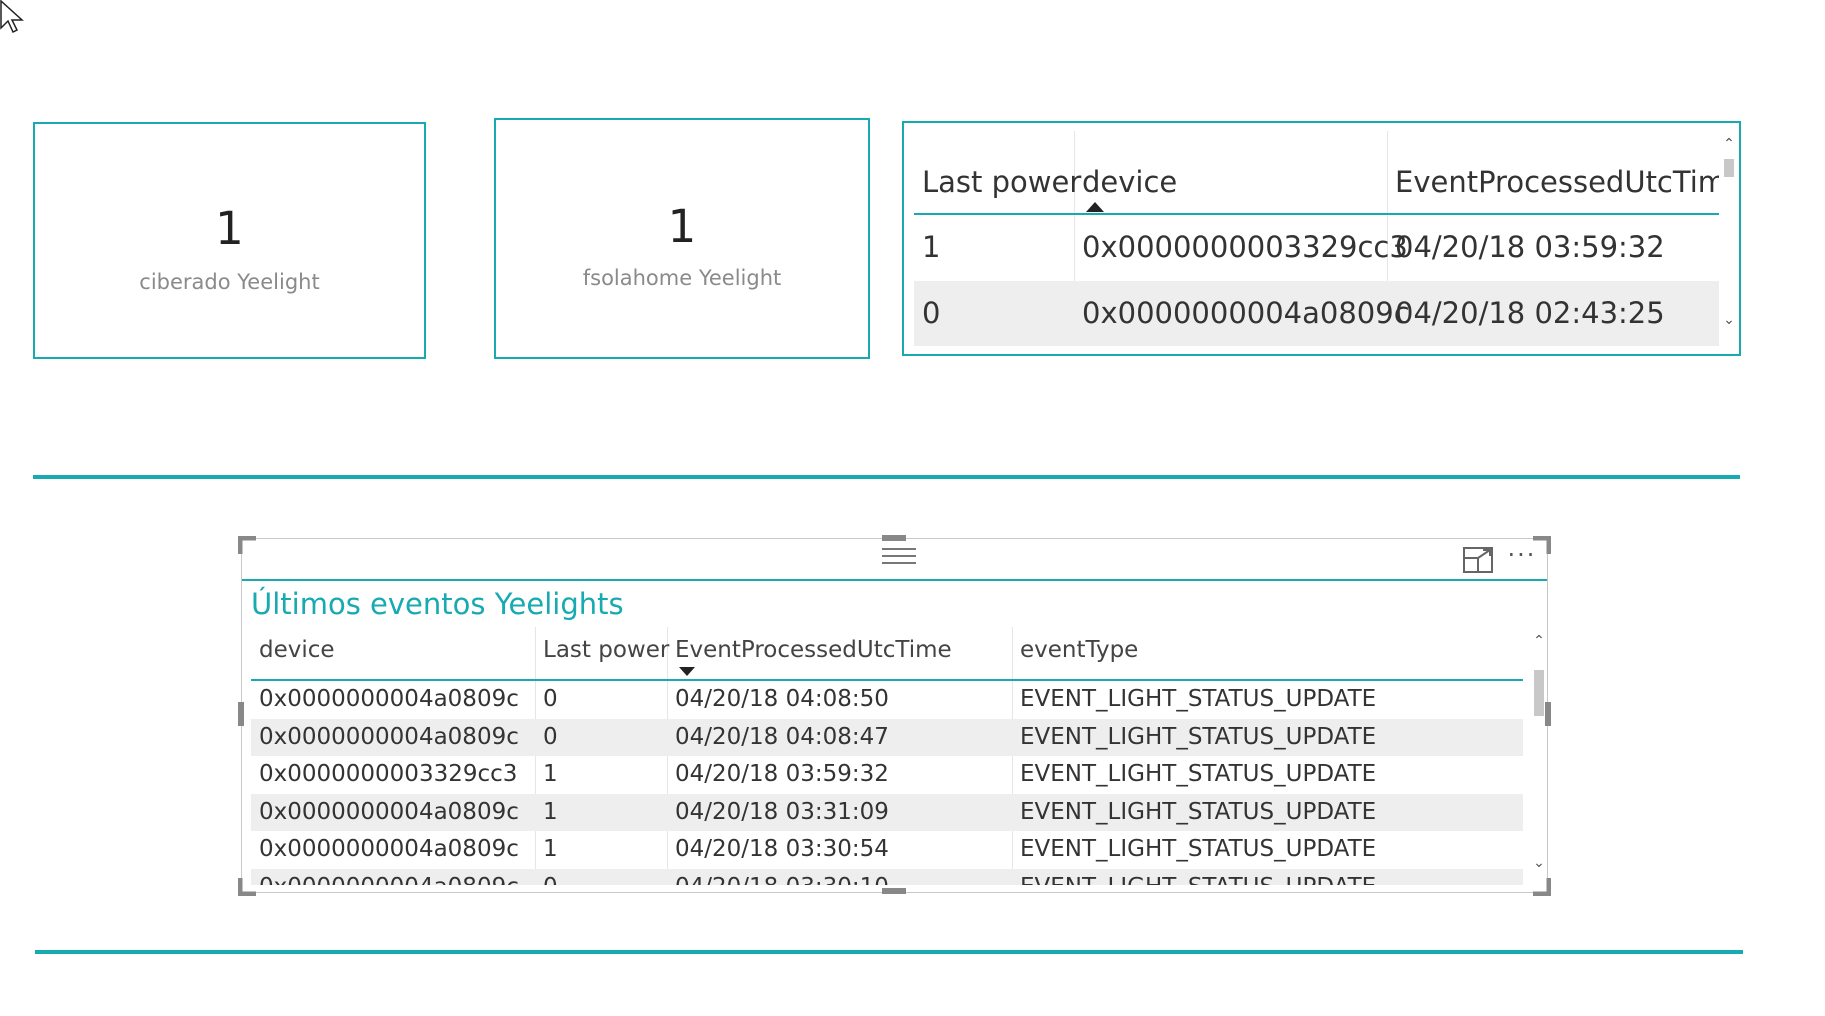 This screenshot has width=1825, height=1016. Describe the element at coordinates (899, 556) in the screenshot. I see `drag-grip-icon` at that location.